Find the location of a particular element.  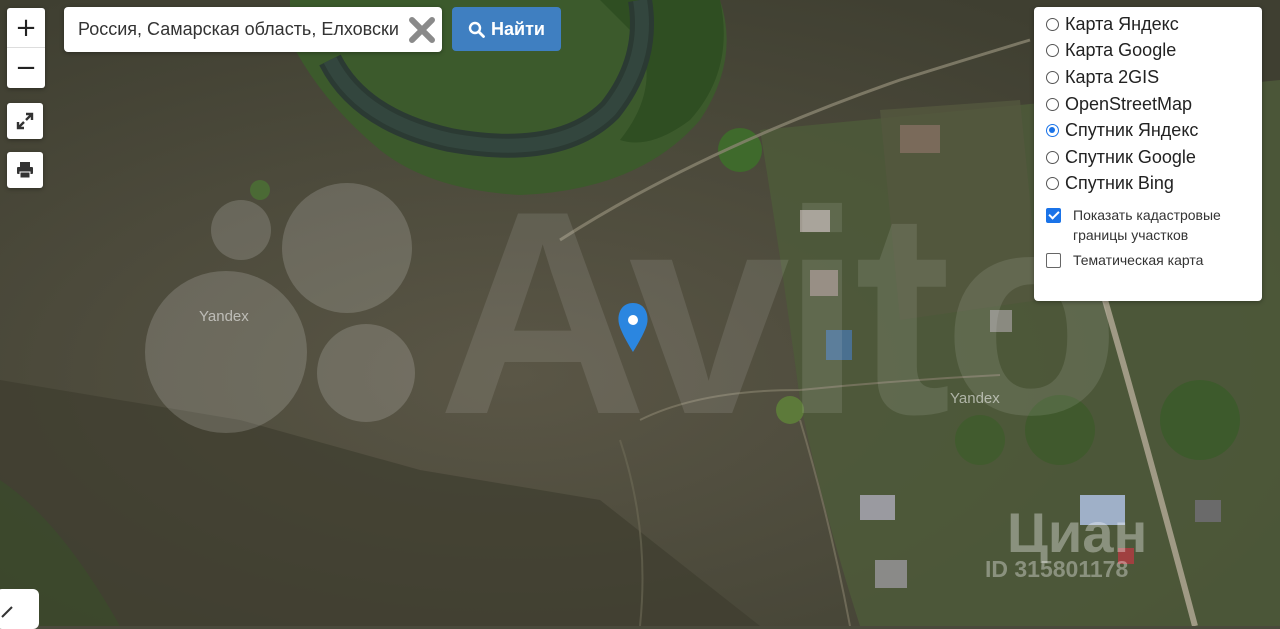

search-box is located at coordinates (253, 29).